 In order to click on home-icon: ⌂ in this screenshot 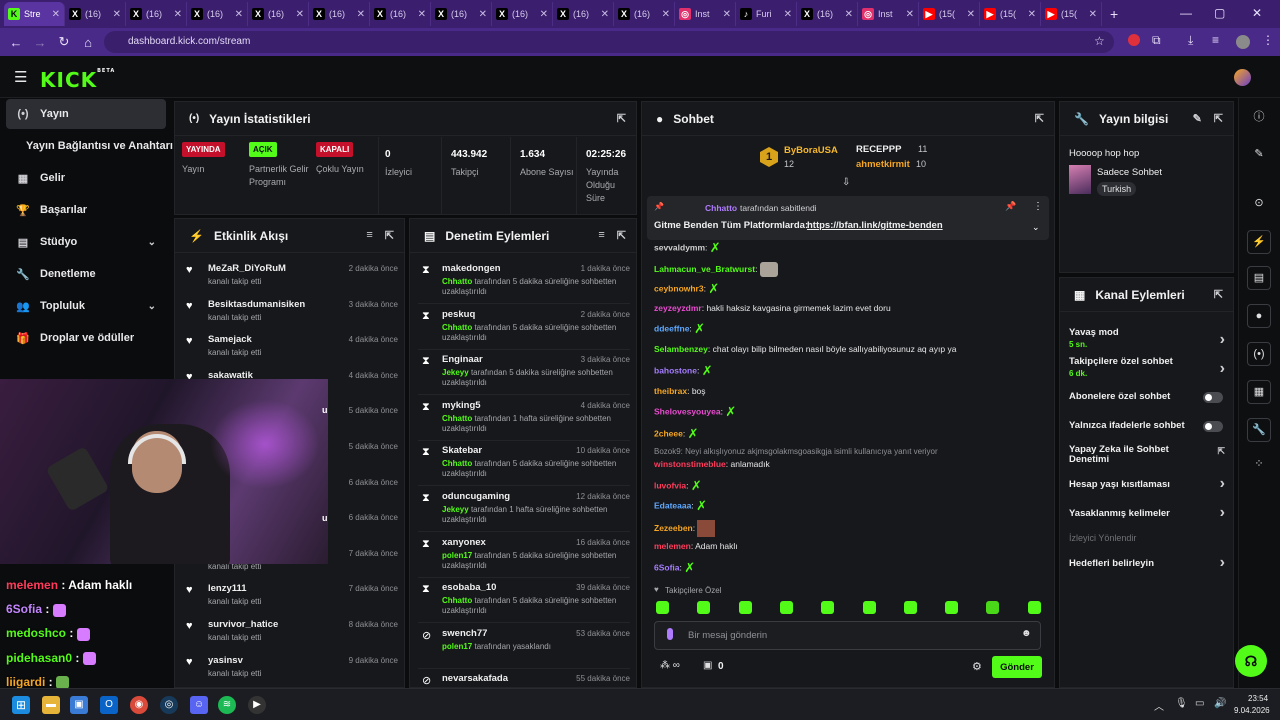, I will do `click(88, 42)`.